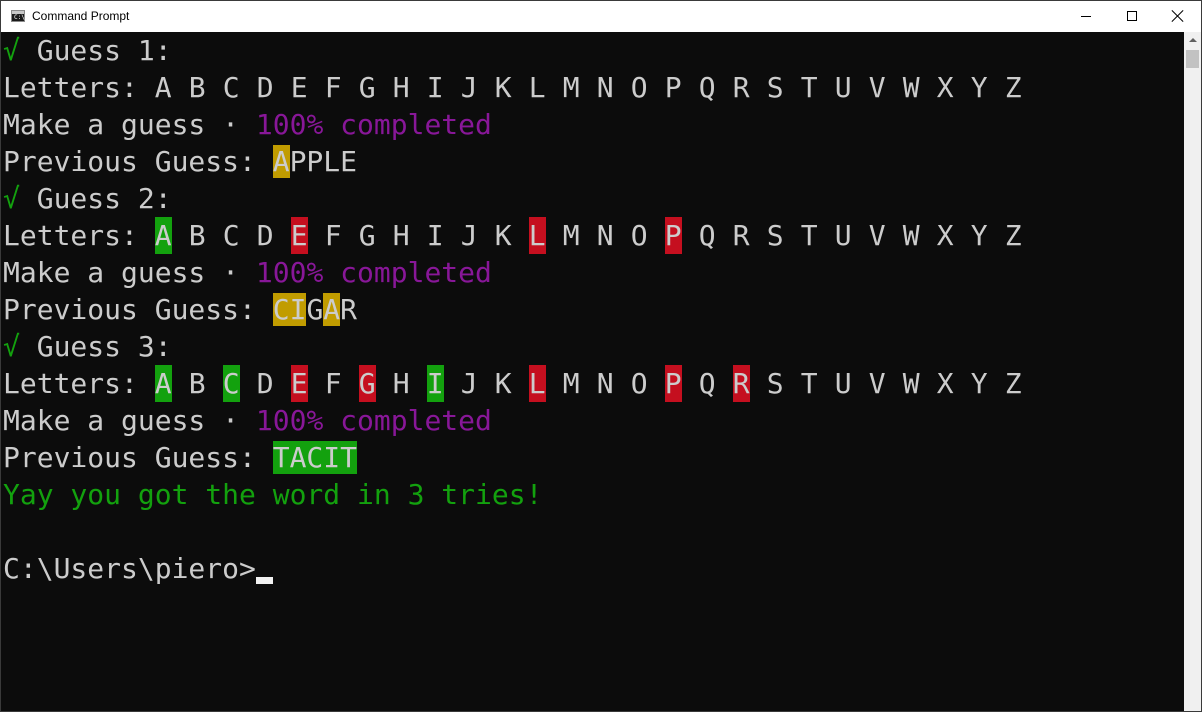  Describe the element at coordinates (809, 235) in the screenshot. I see `letter-tile: T` at that location.